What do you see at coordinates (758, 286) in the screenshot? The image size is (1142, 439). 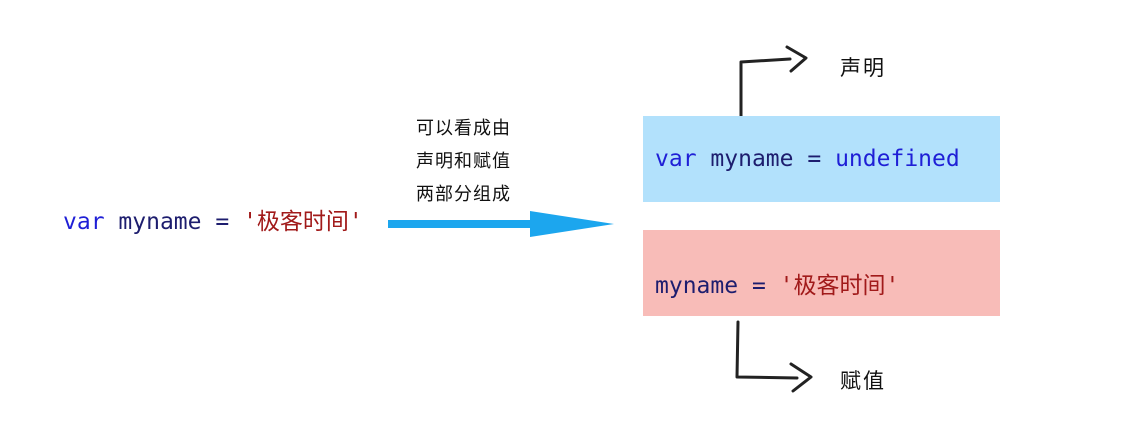 I see `assignment-operator: =` at bounding box center [758, 286].